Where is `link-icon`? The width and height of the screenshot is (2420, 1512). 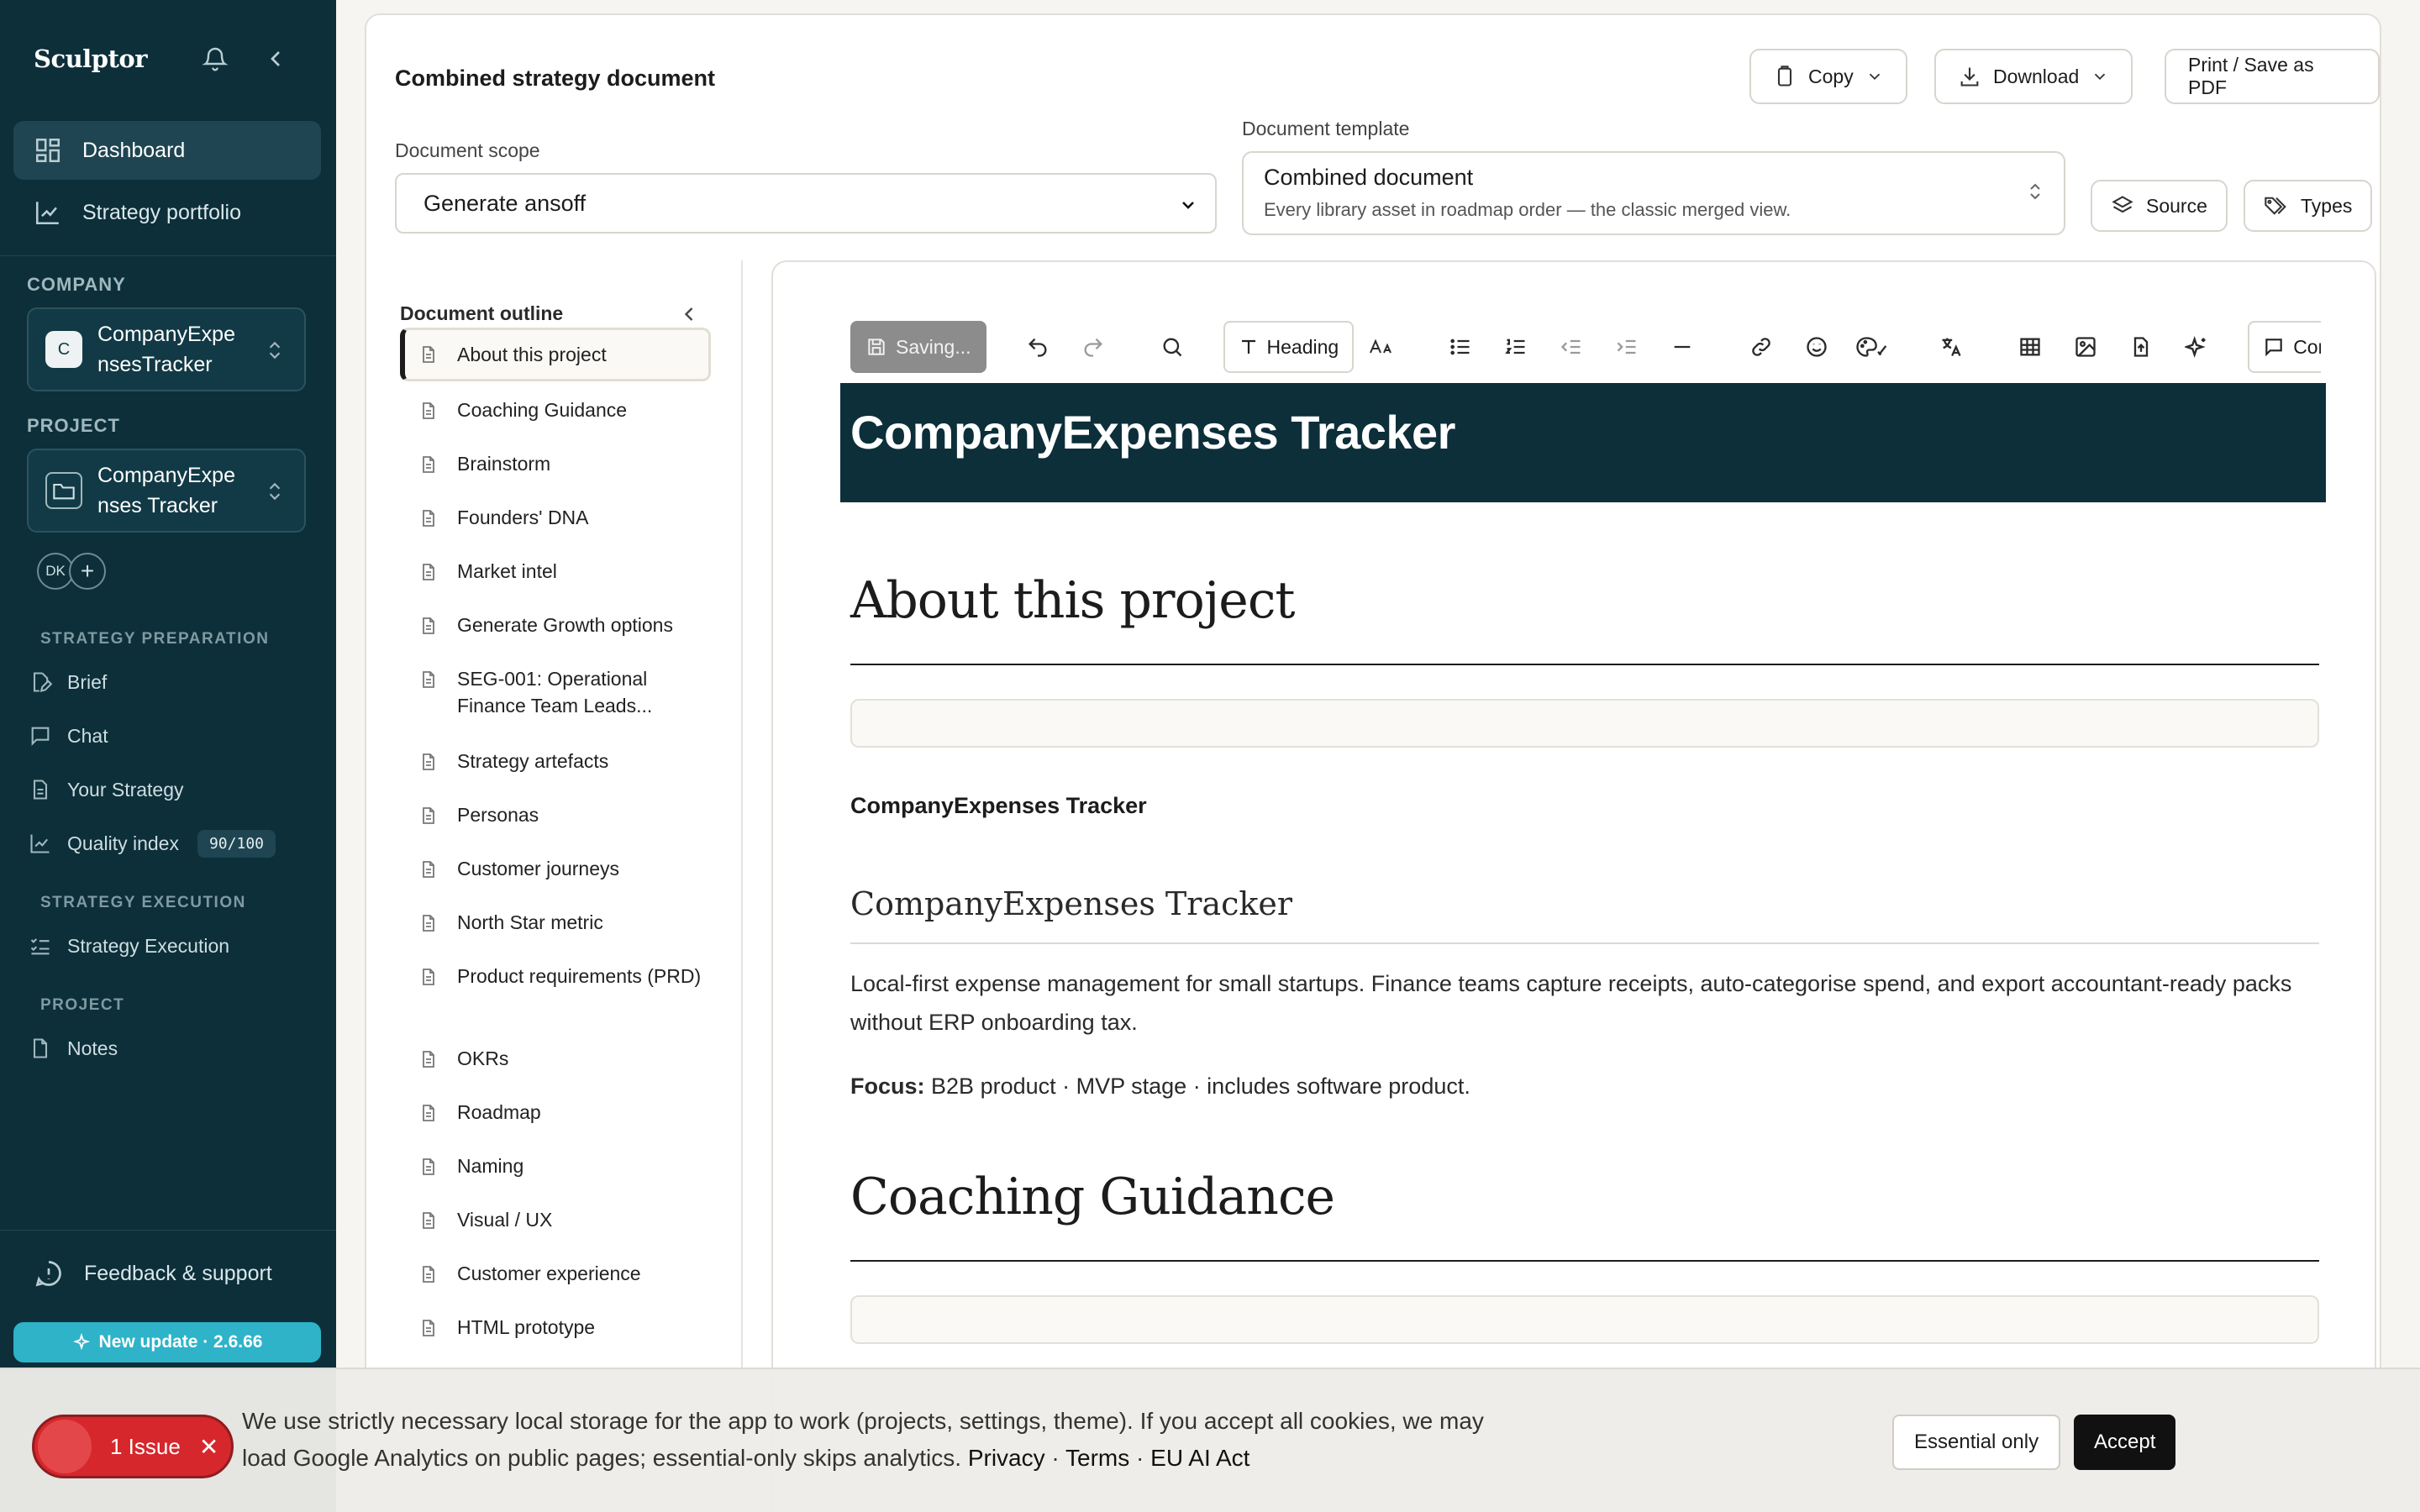
link-icon is located at coordinates (1761, 347).